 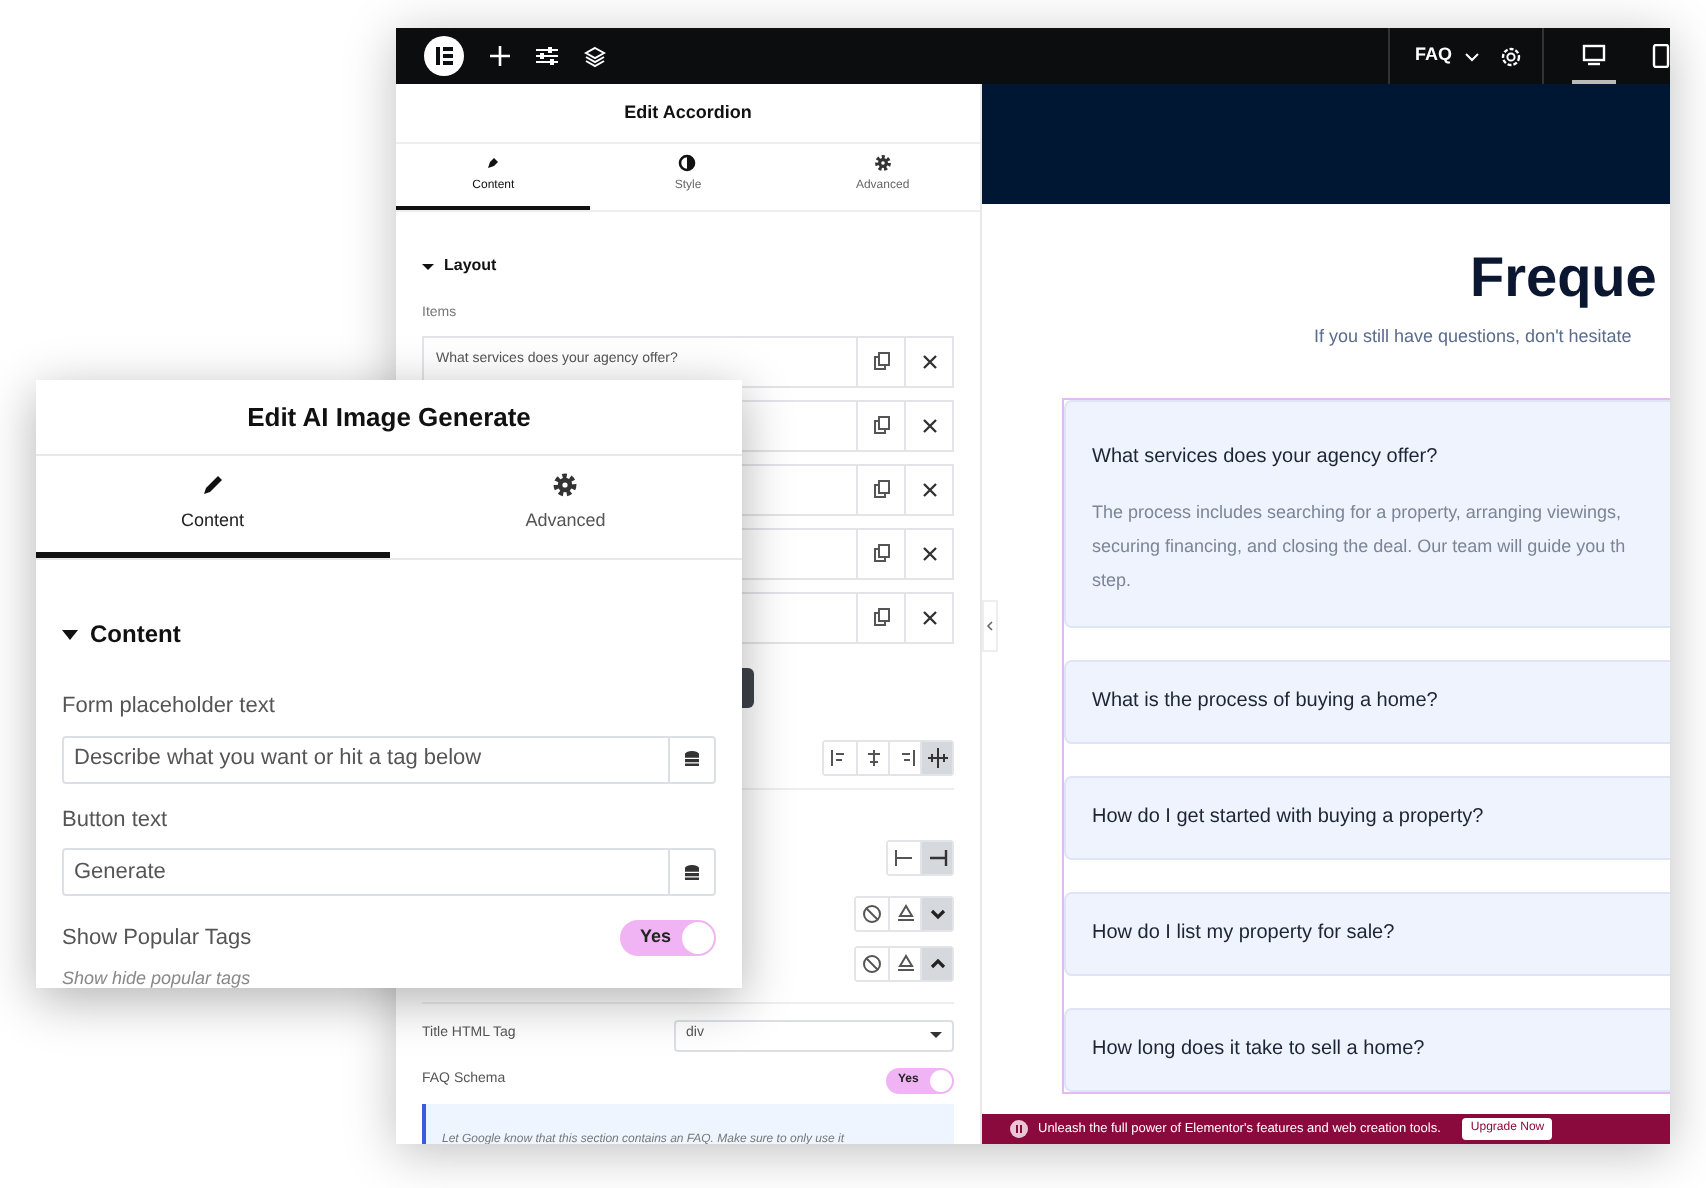 I want to click on hint-text: Show hide popular tags, so click(x=157, y=977).